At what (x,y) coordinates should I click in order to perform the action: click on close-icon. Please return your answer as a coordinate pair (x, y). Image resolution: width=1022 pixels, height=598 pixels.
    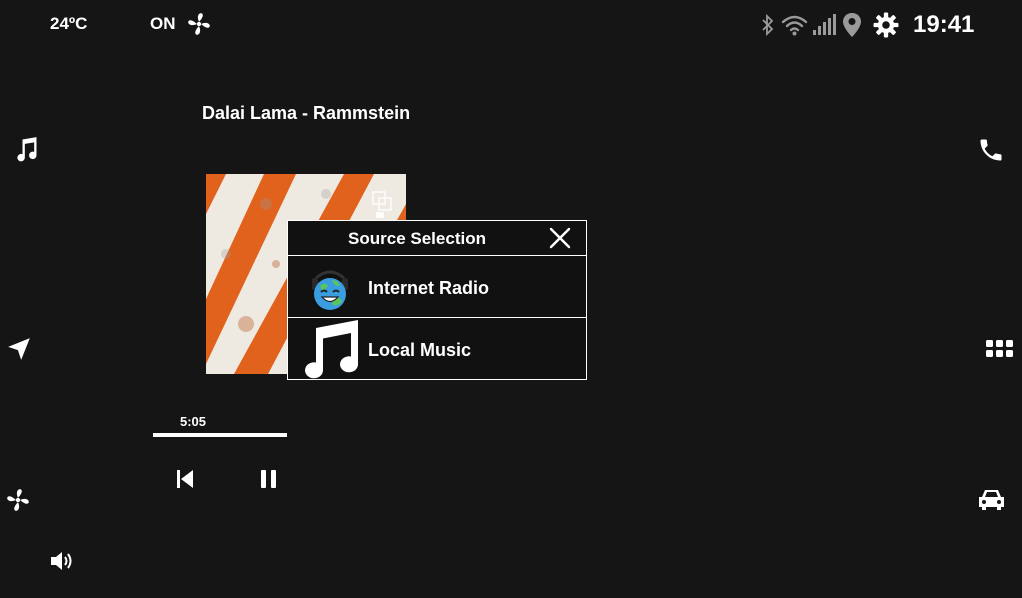
    Looking at the image, I should click on (560, 238).